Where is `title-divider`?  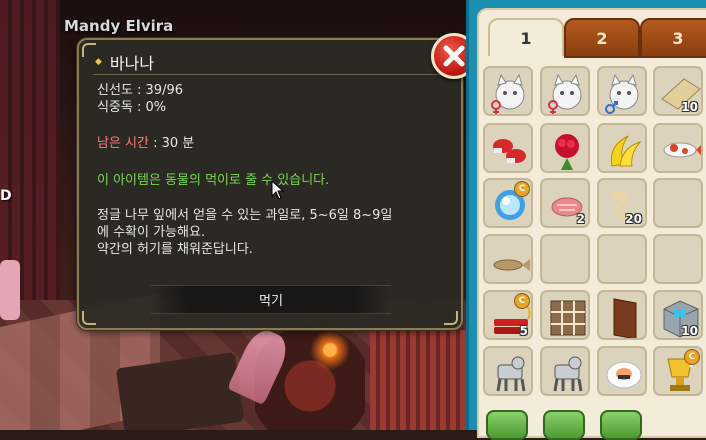 title-divider is located at coordinates (270, 74).